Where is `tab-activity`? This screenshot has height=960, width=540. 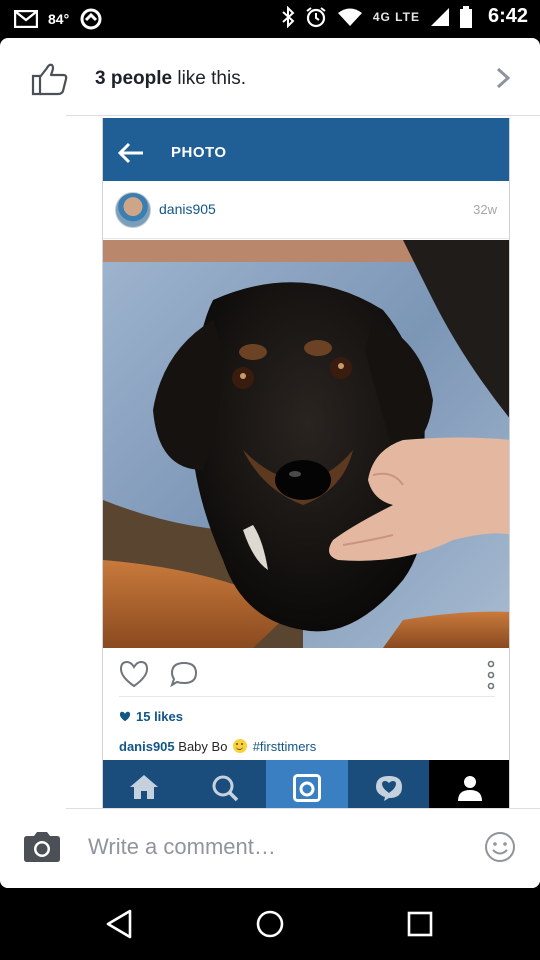 tab-activity is located at coordinates (388, 784).